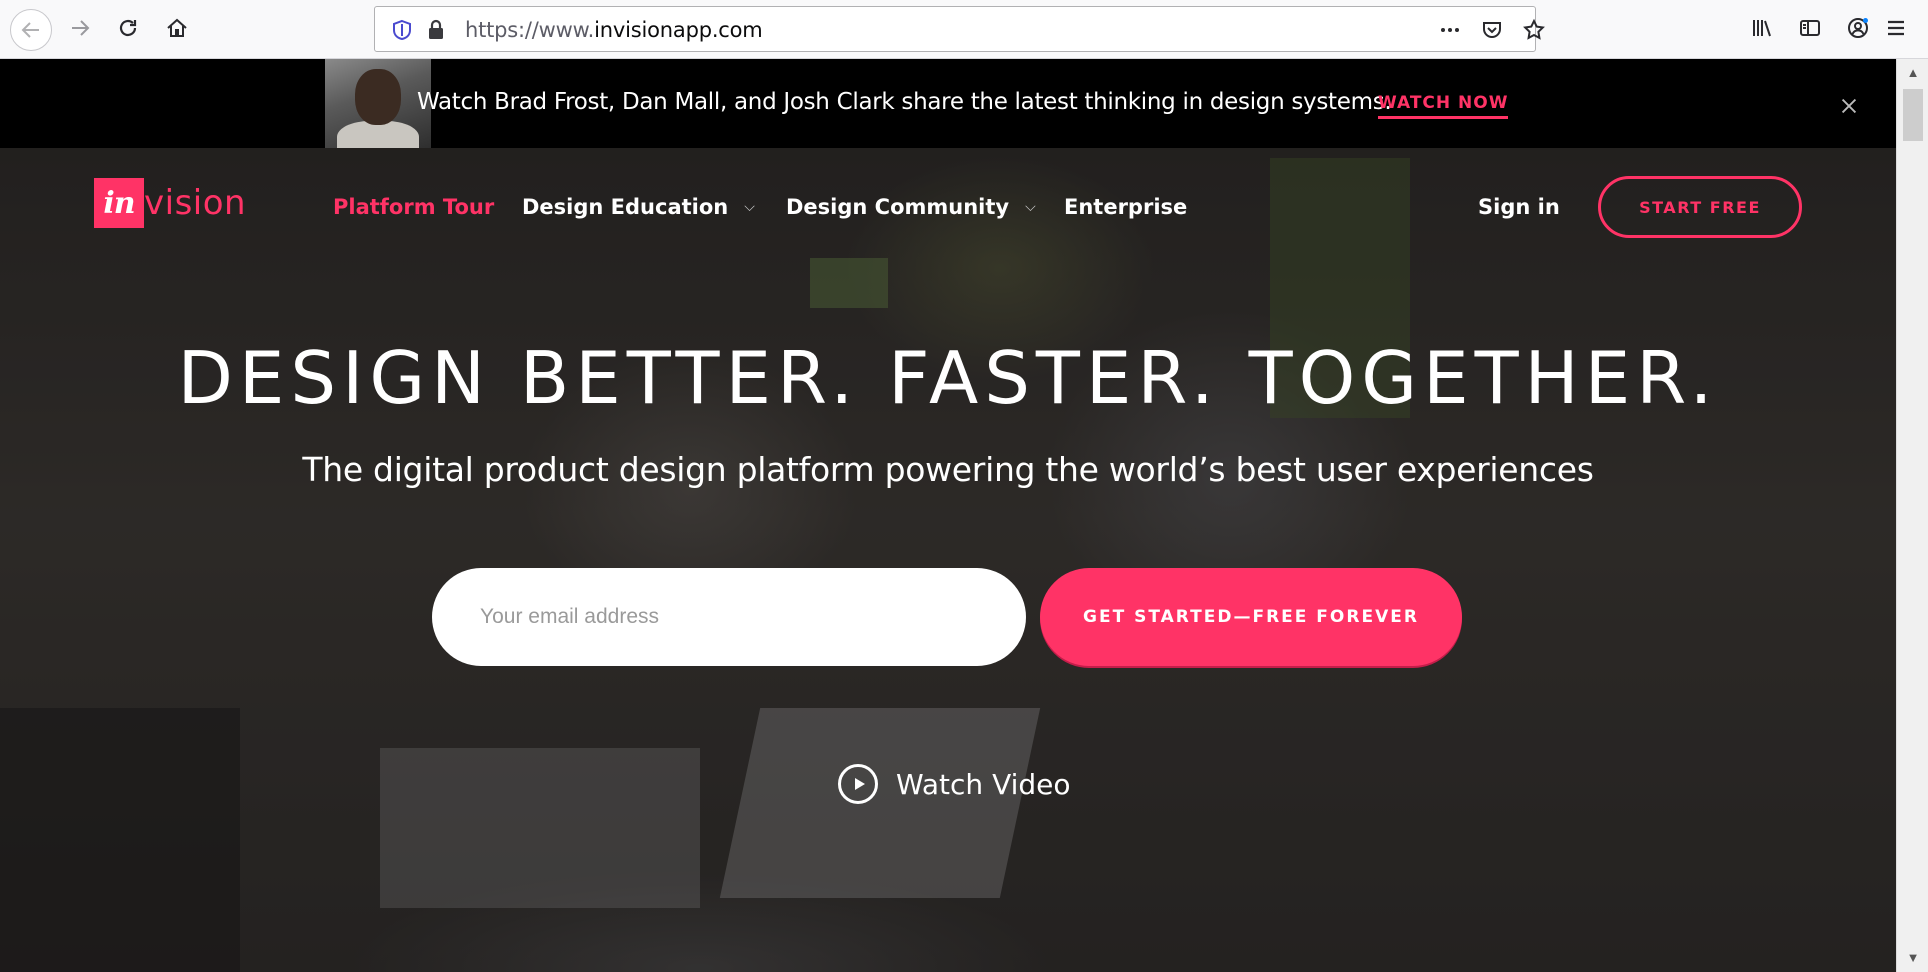  What do you see at coordinates (1125, 207) in the screenshot?
I see `nav-enterprise: Enterprise` at bounding box center [1125, 207].